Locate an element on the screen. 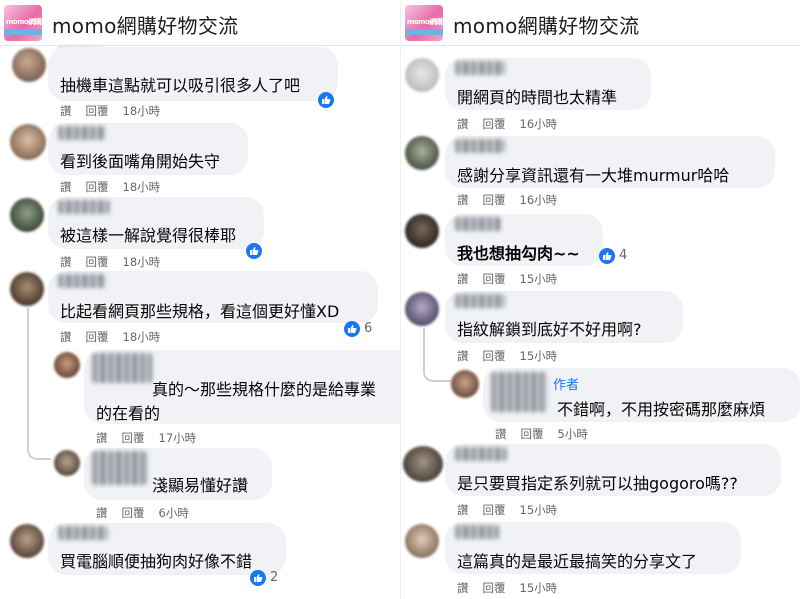  comment-text: 指紋解鎖到底好不好用啊? is located at coordinates (549, 329).